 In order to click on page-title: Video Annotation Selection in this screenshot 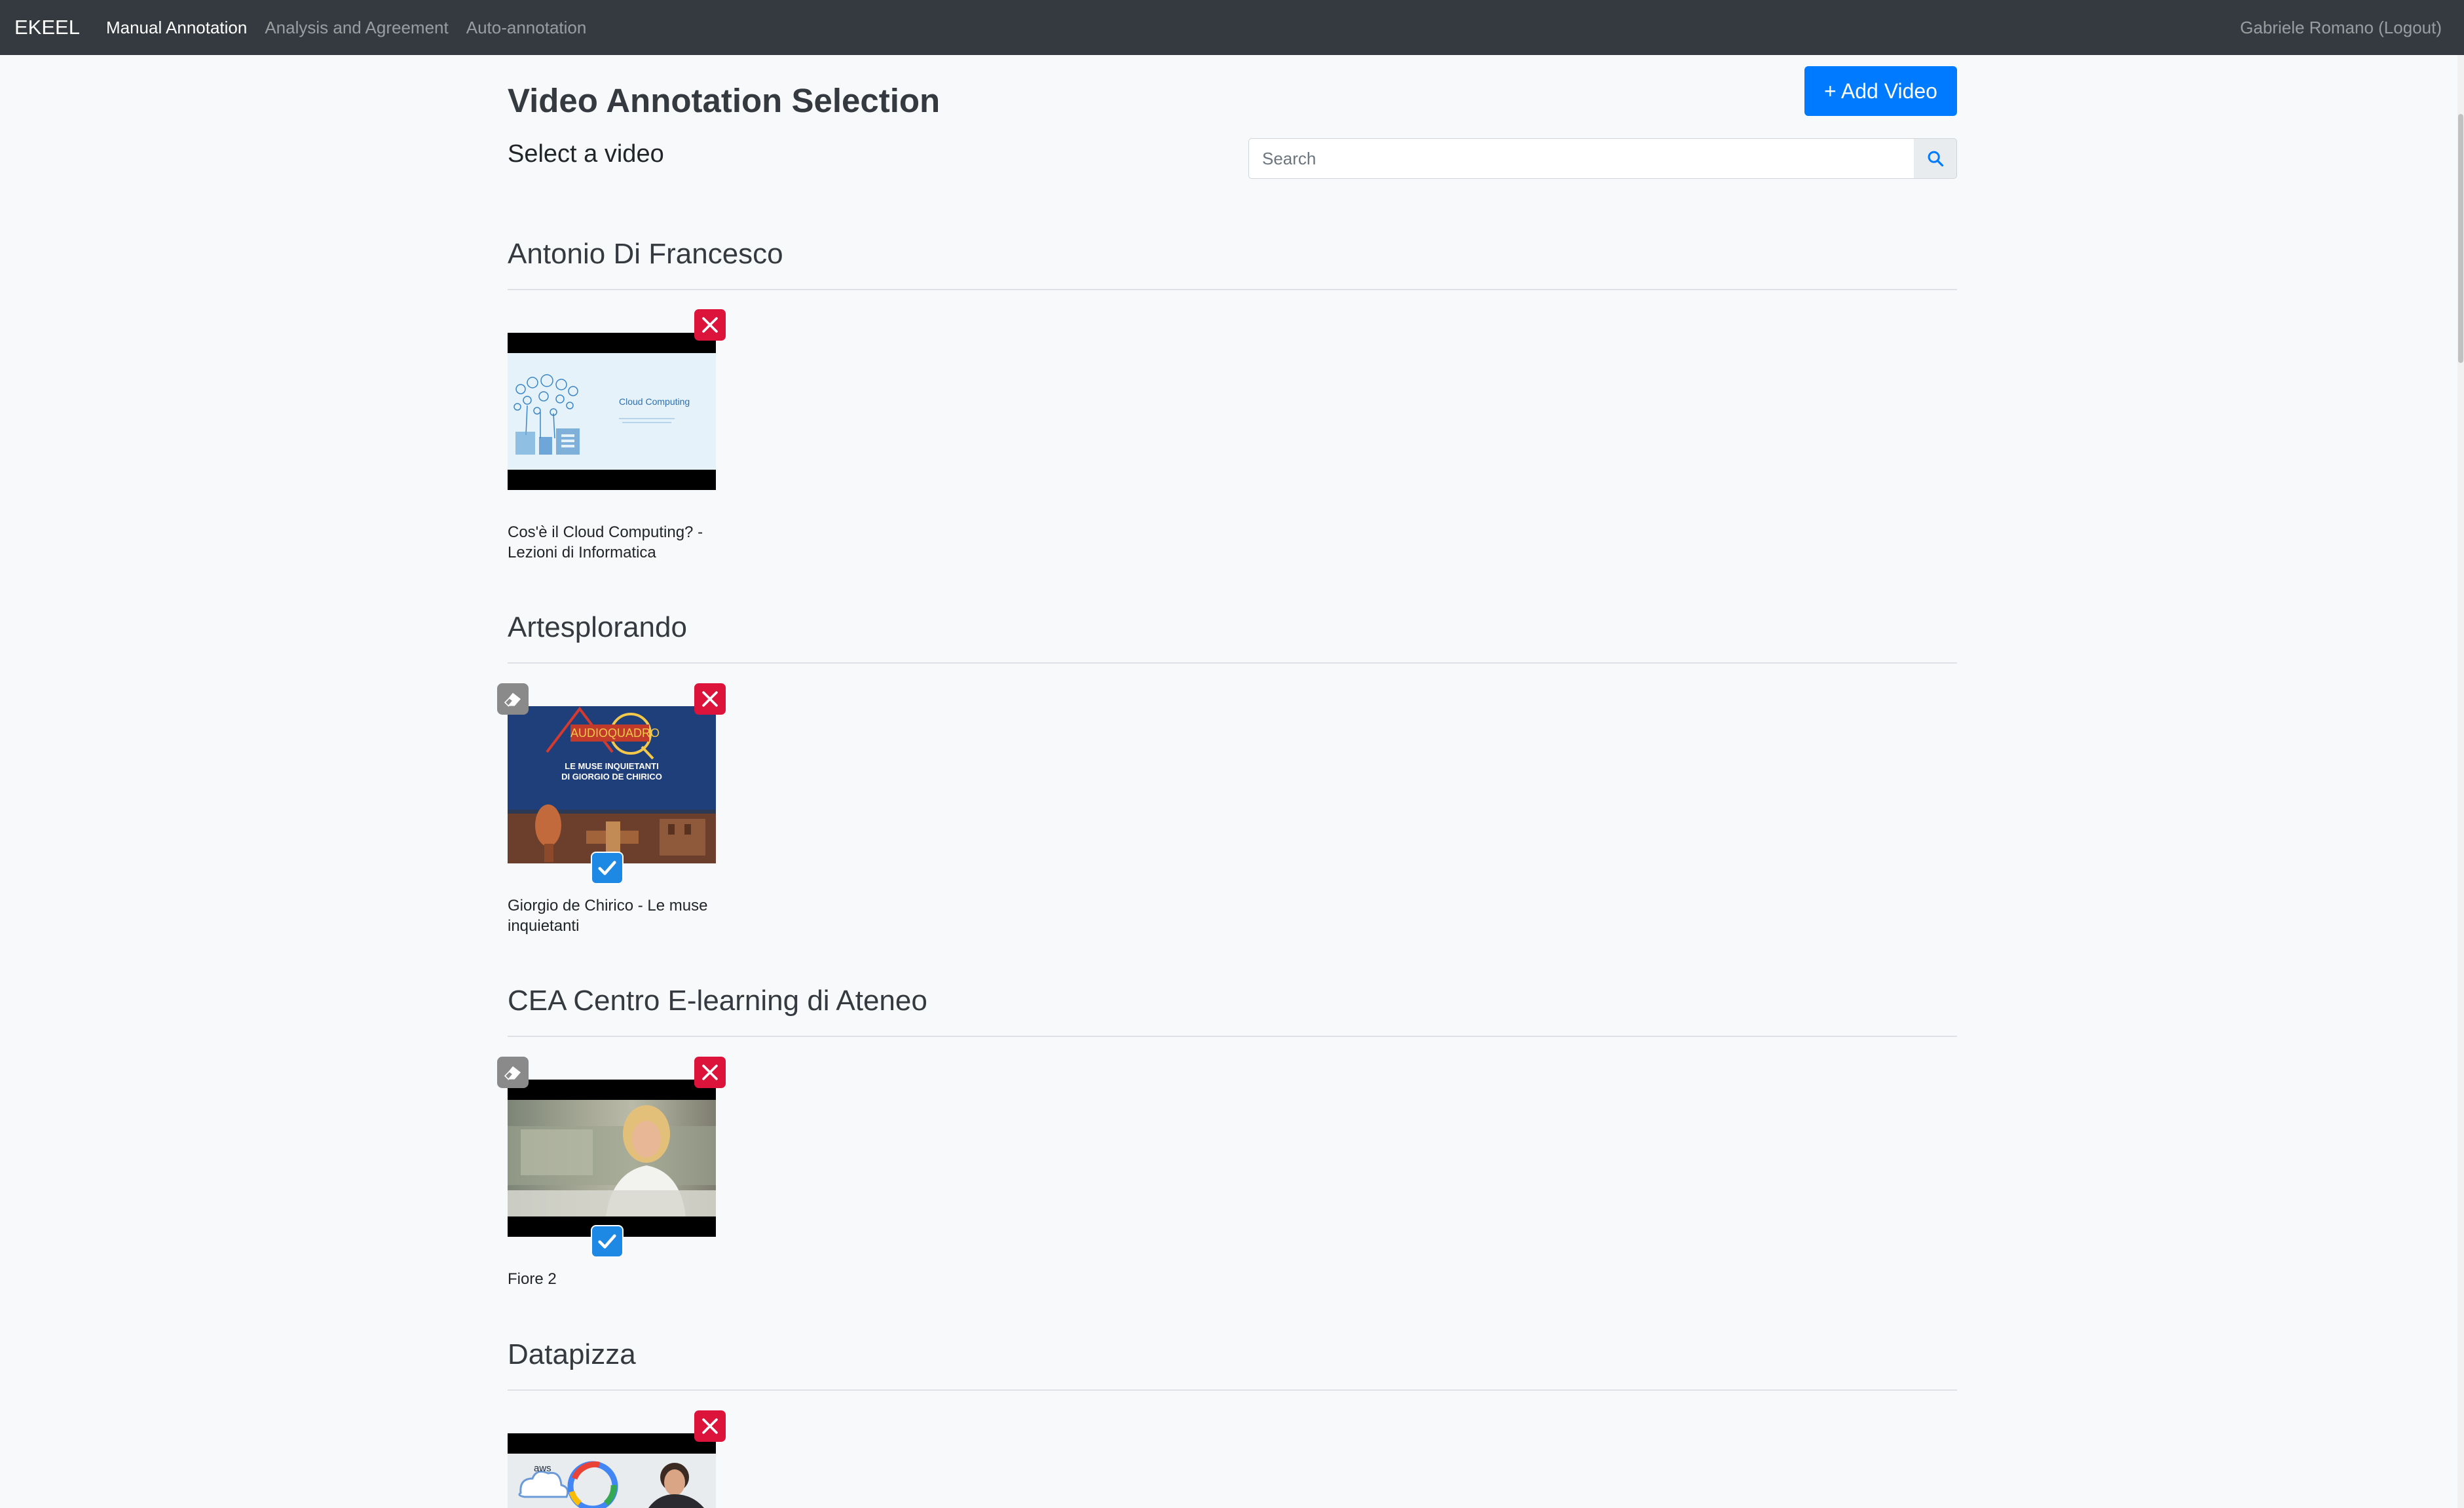, I will do `click(724, 100)`.